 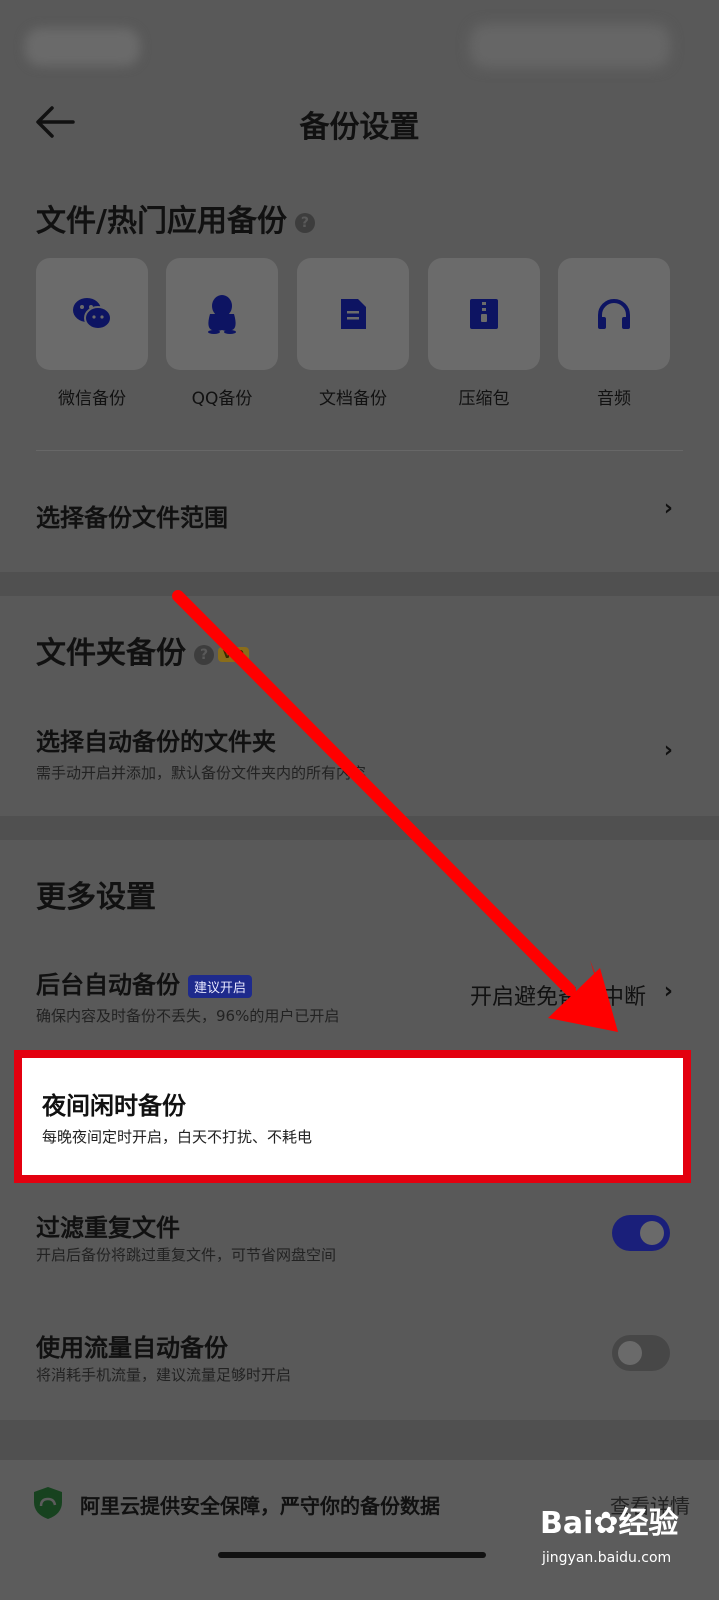 I want to click on night-backup-row: 夜间闲时备份 每晚夜间定时开启，白天不打扰、不耗电, so click(x=352, y=1116).